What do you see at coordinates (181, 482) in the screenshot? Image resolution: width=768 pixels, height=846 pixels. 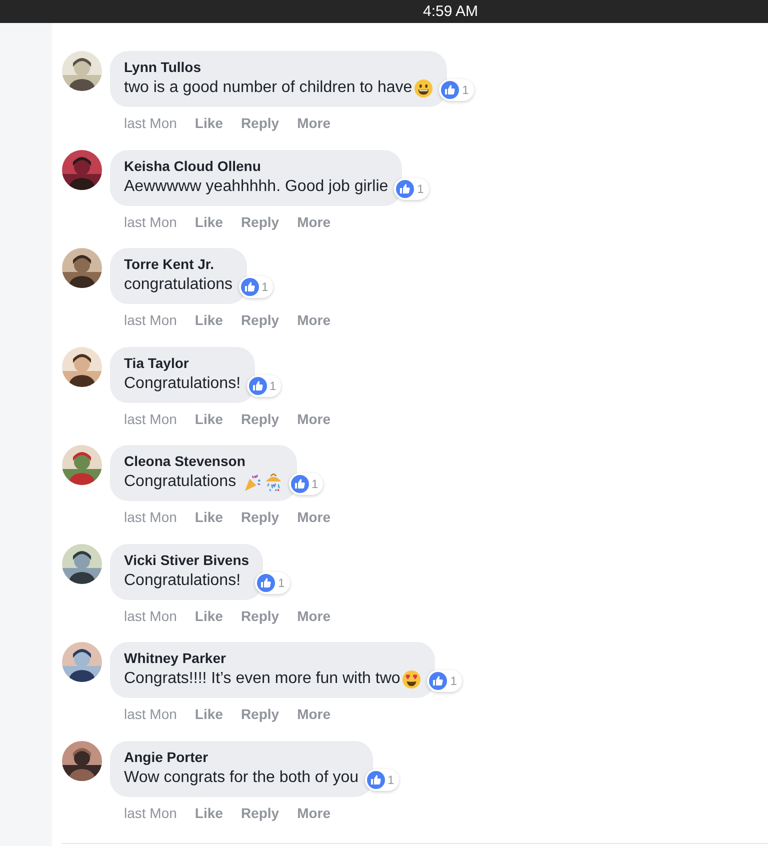 I see `comment-text: Congratulations` at bounding box center [181, 482].